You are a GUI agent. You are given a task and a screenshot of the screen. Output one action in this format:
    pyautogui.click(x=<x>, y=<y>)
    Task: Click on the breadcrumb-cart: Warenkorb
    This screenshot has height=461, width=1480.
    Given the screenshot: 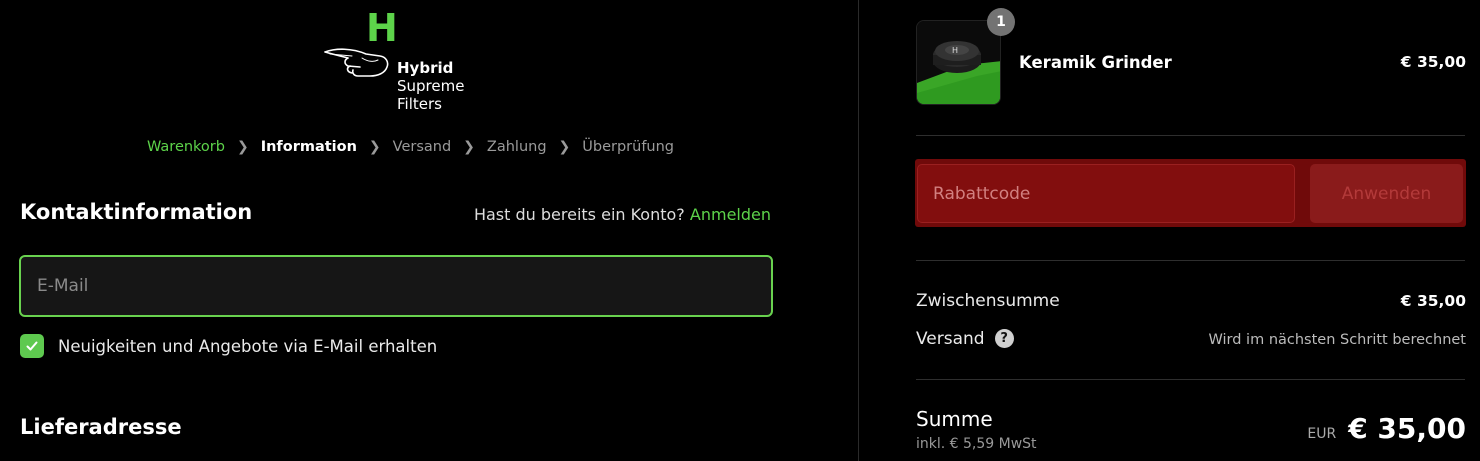 What is the action you would take?
    pyautogui.click(x=186, y=147)
    